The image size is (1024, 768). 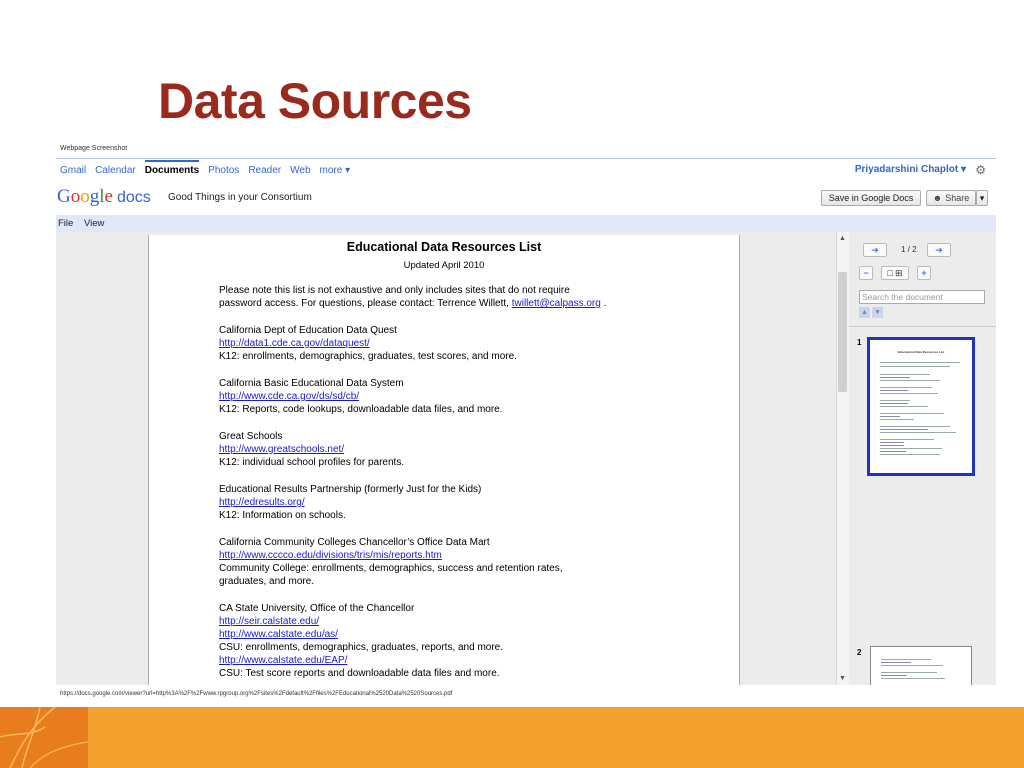 I want to click on decorative-swirl-icon, so click(x=44, y=737).